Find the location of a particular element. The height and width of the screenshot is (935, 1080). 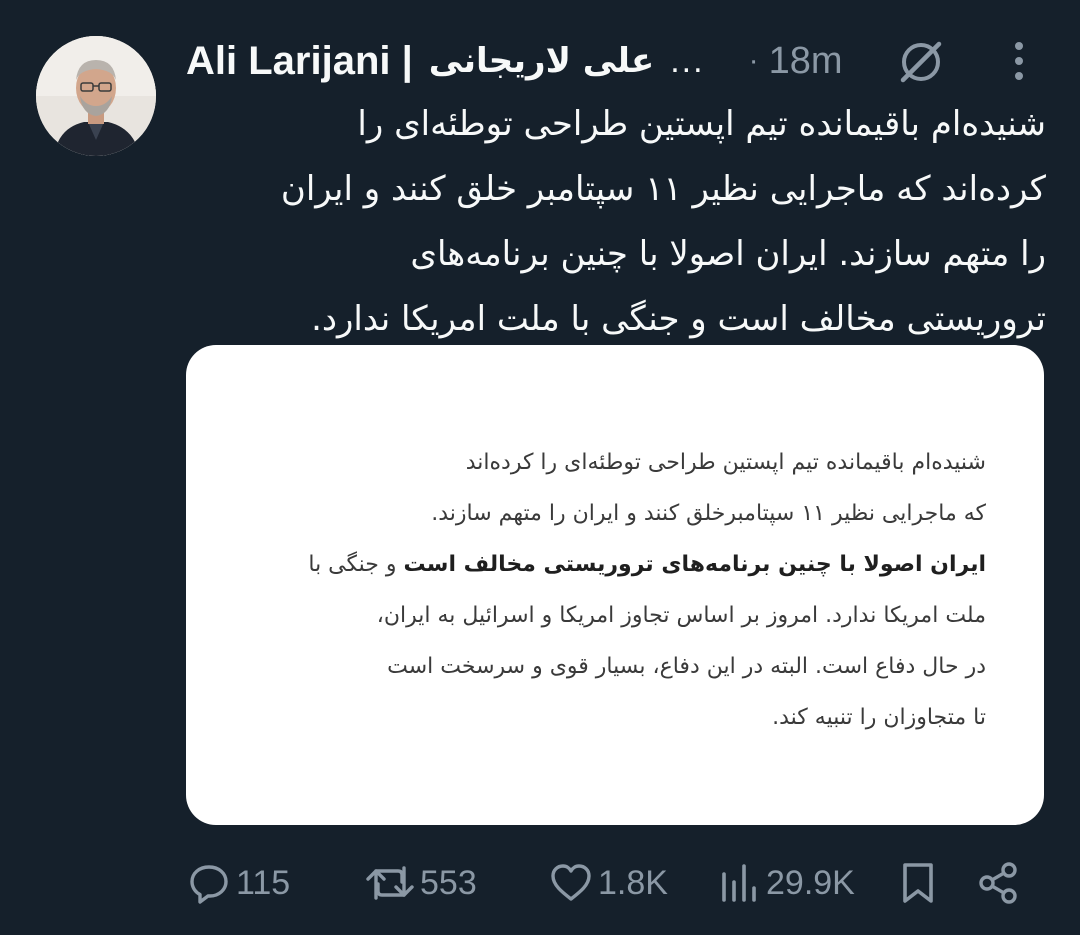

reply-button: 115 is located at coordinates (238, 883).